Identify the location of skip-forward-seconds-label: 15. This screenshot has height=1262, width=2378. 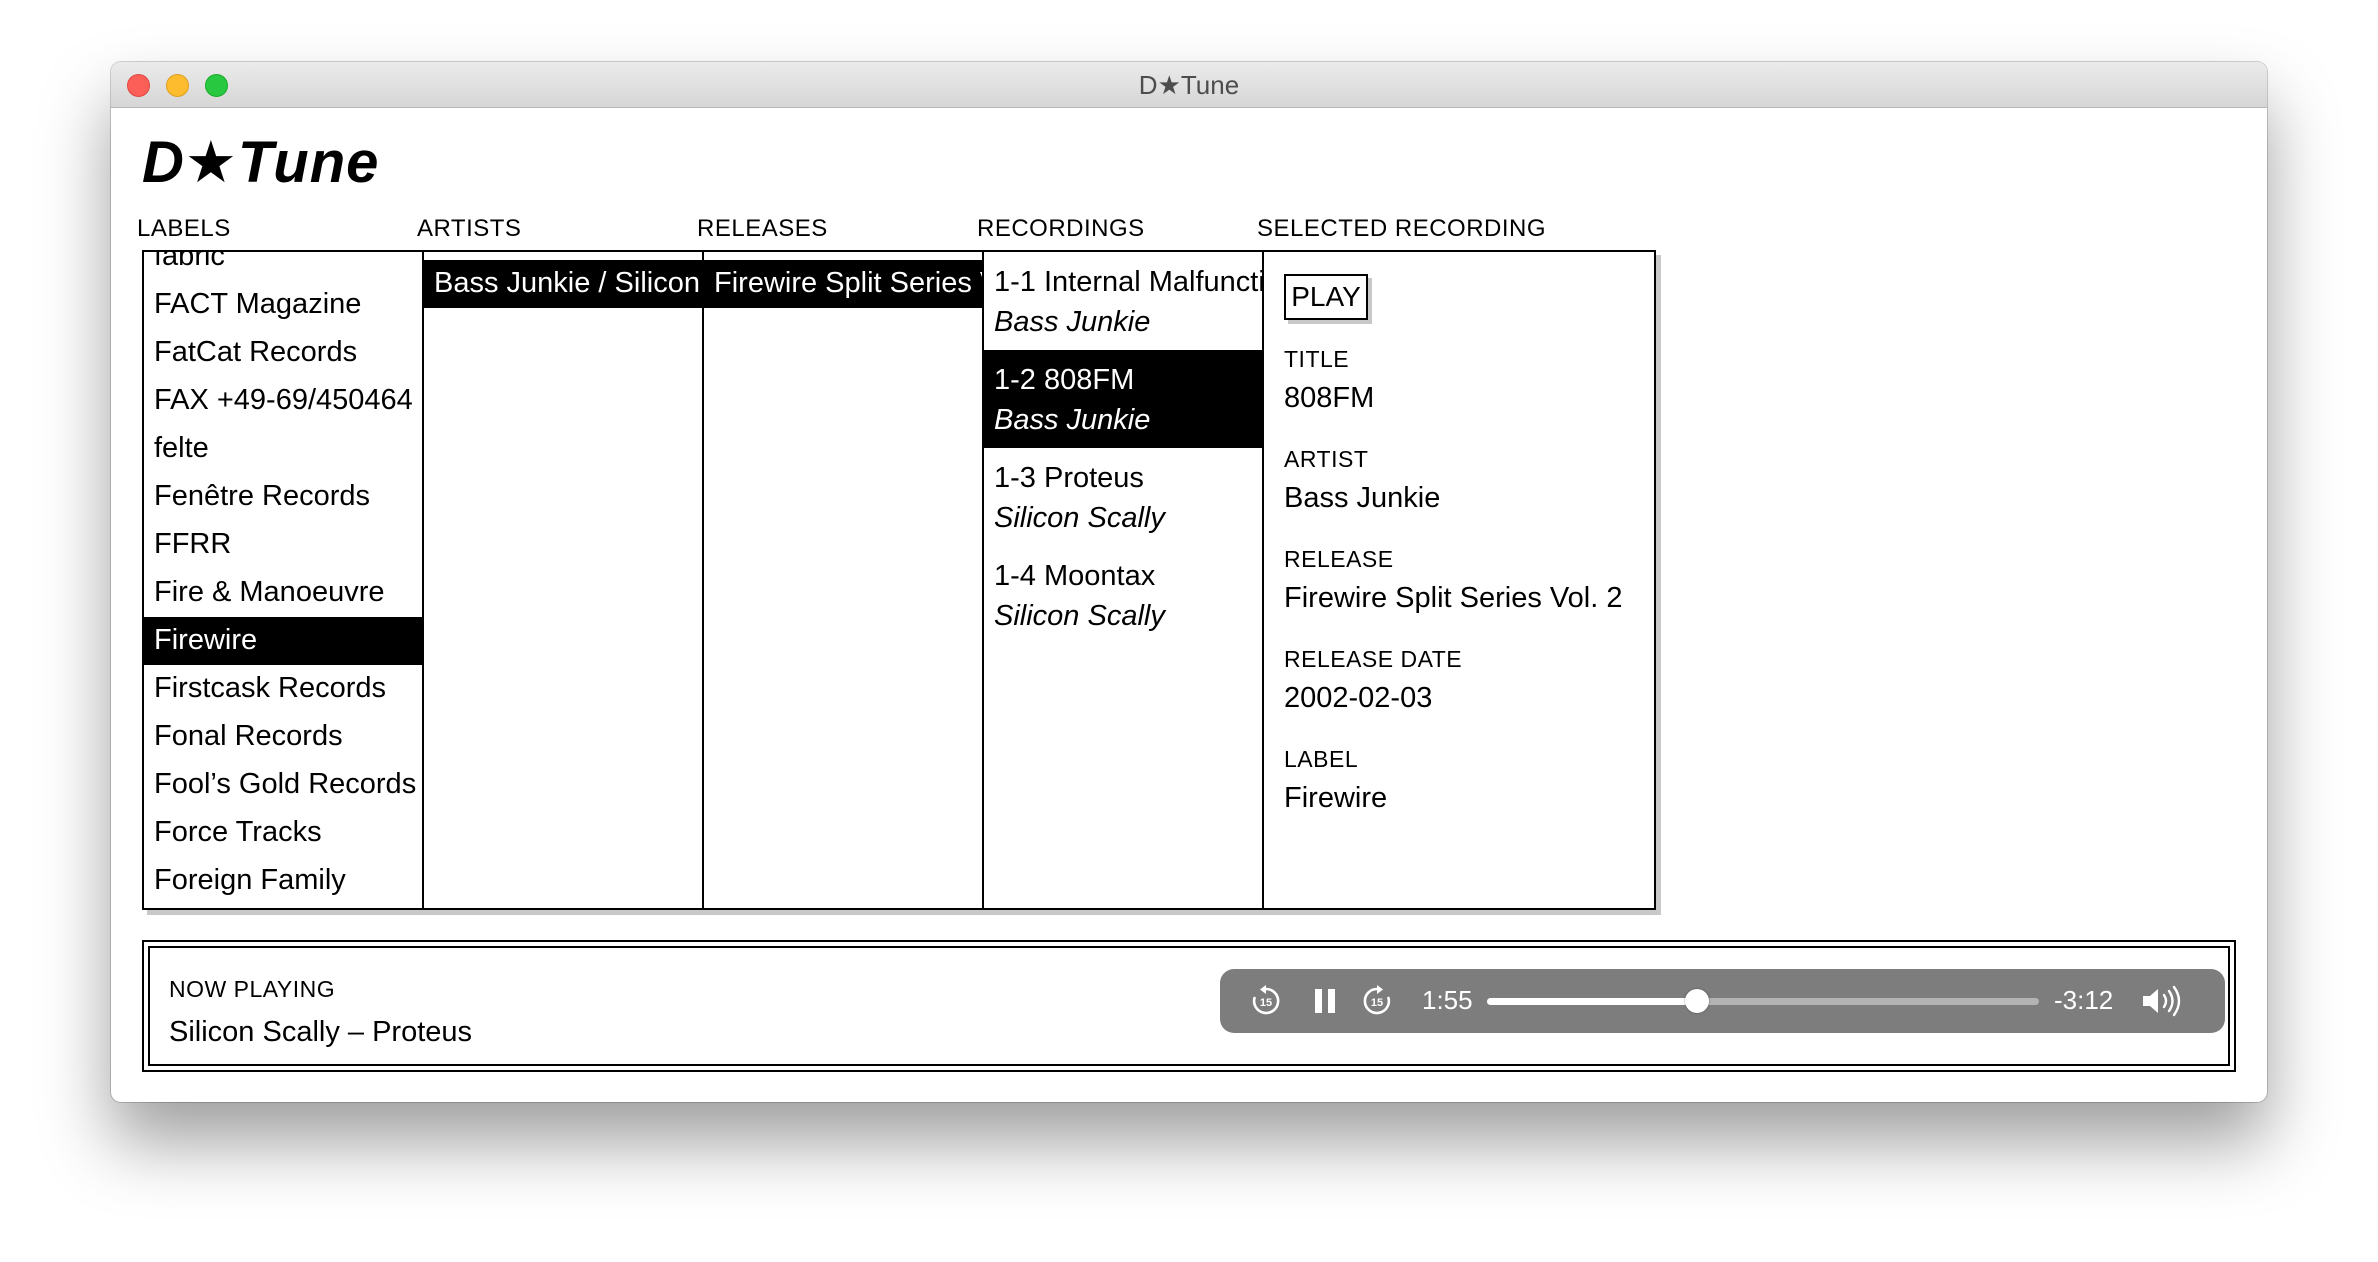
(1377, 1003).